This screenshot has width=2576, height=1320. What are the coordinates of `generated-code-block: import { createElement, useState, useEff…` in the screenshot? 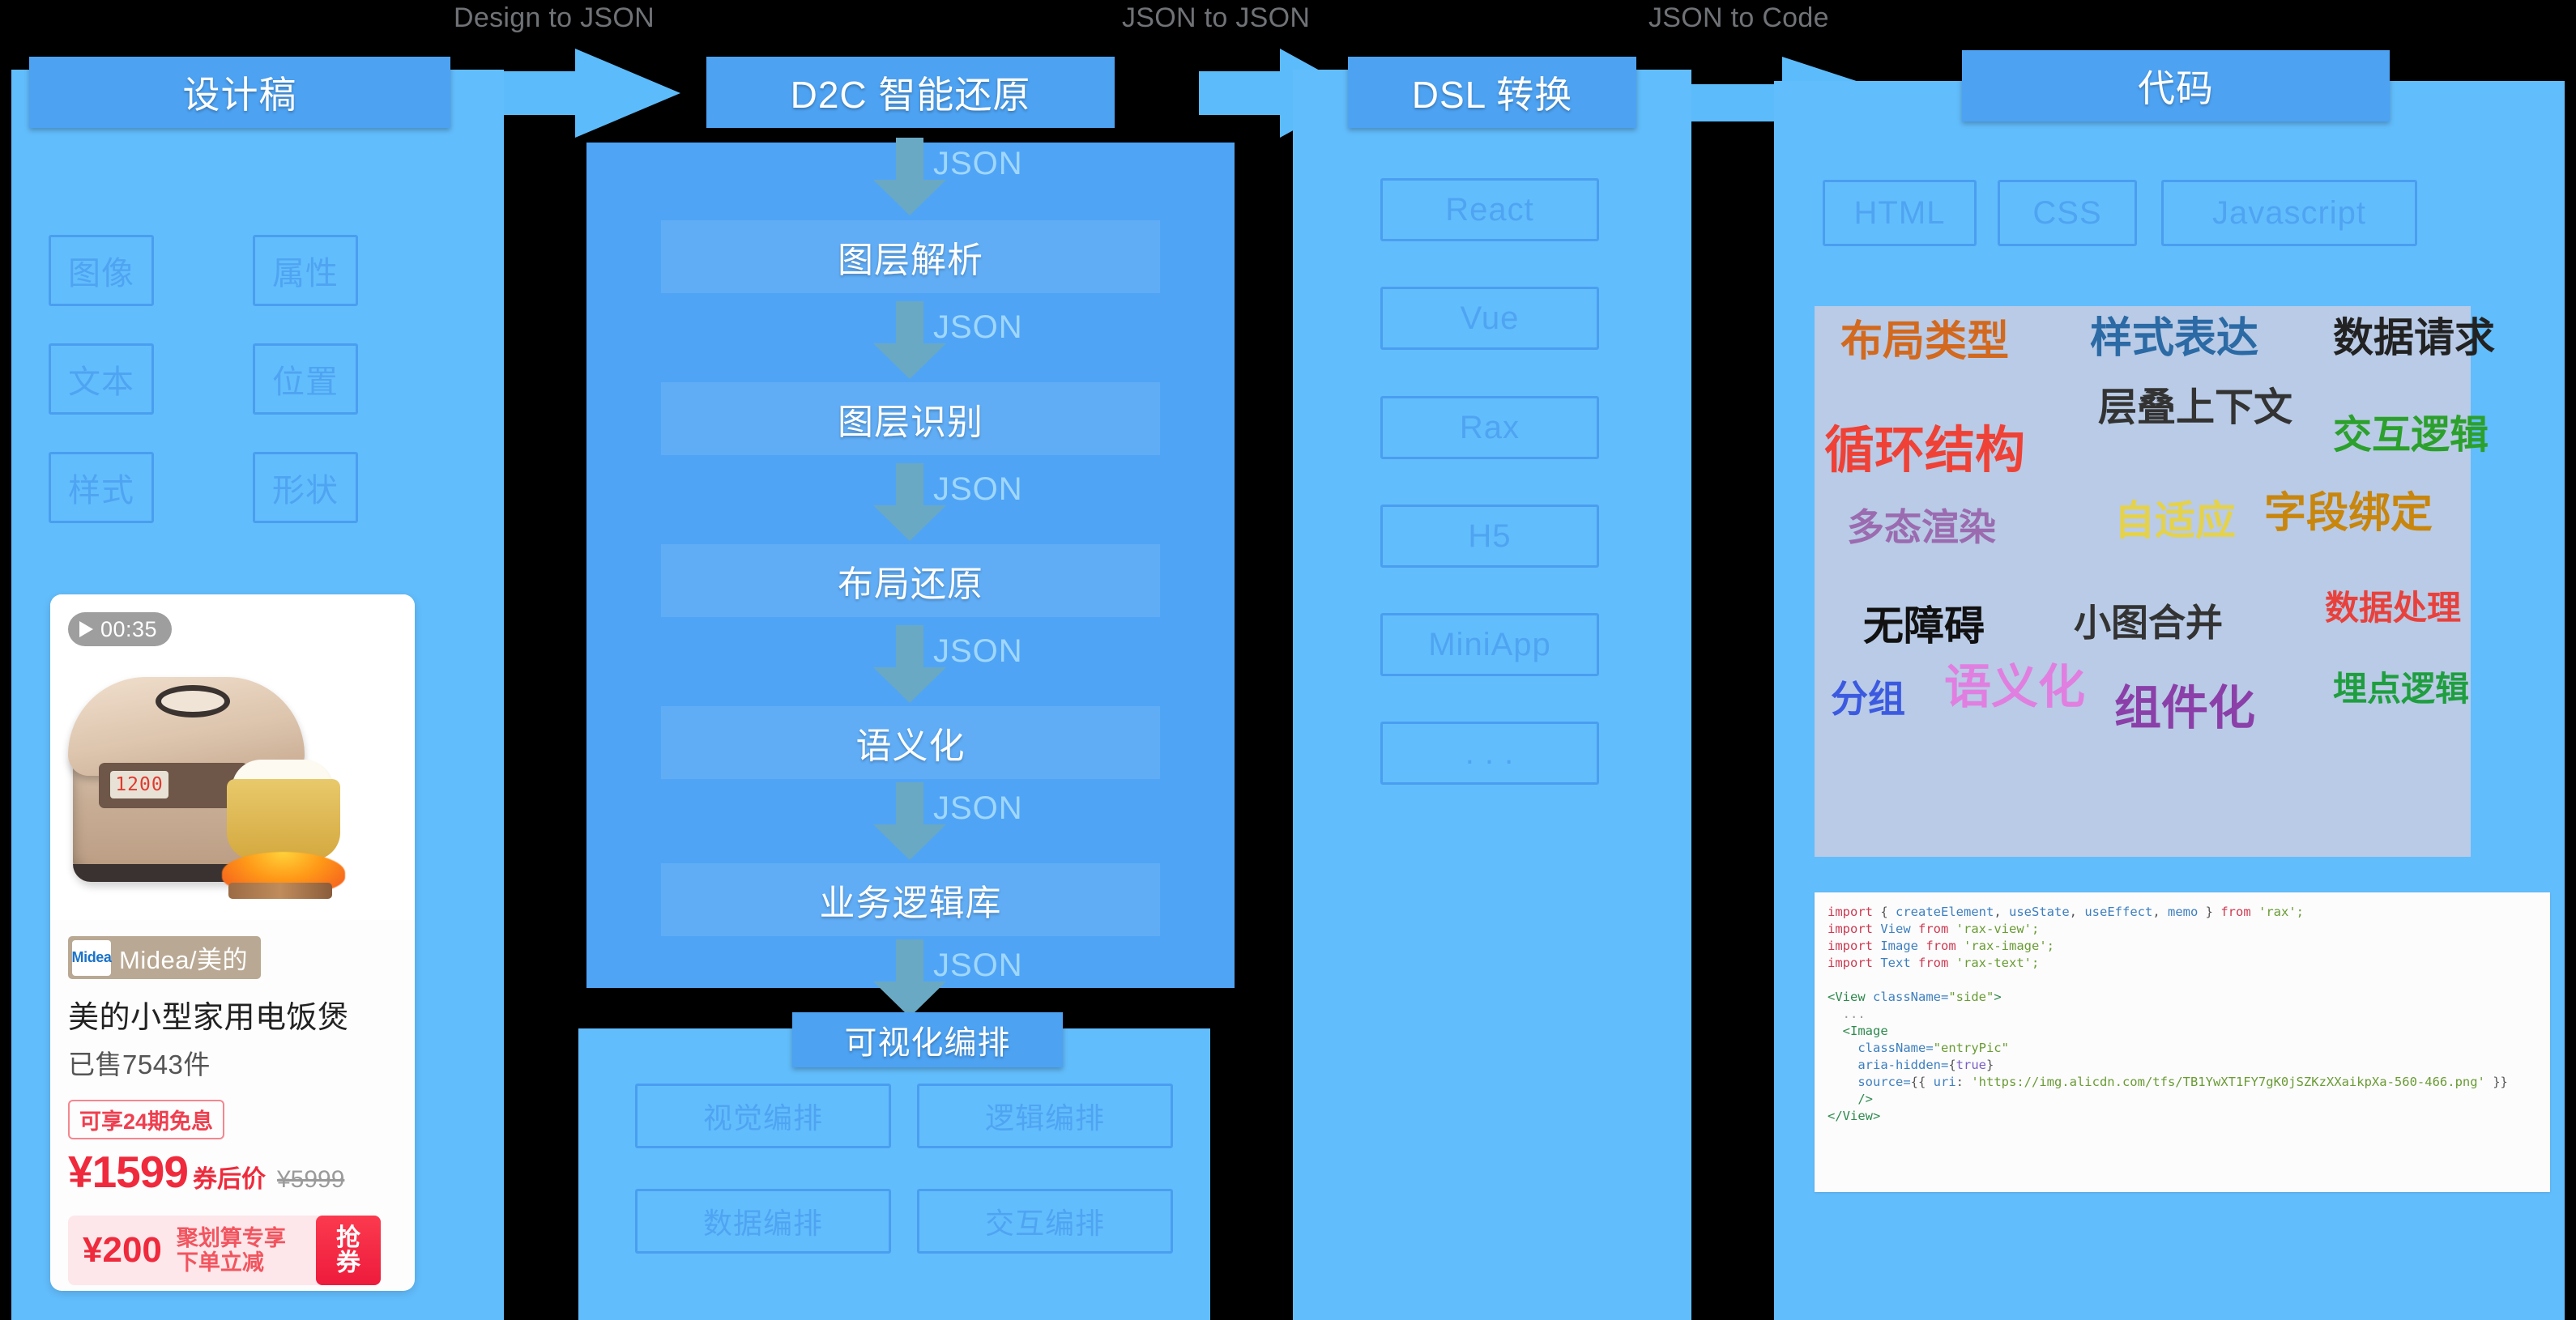 It's located at (2182, 1042).